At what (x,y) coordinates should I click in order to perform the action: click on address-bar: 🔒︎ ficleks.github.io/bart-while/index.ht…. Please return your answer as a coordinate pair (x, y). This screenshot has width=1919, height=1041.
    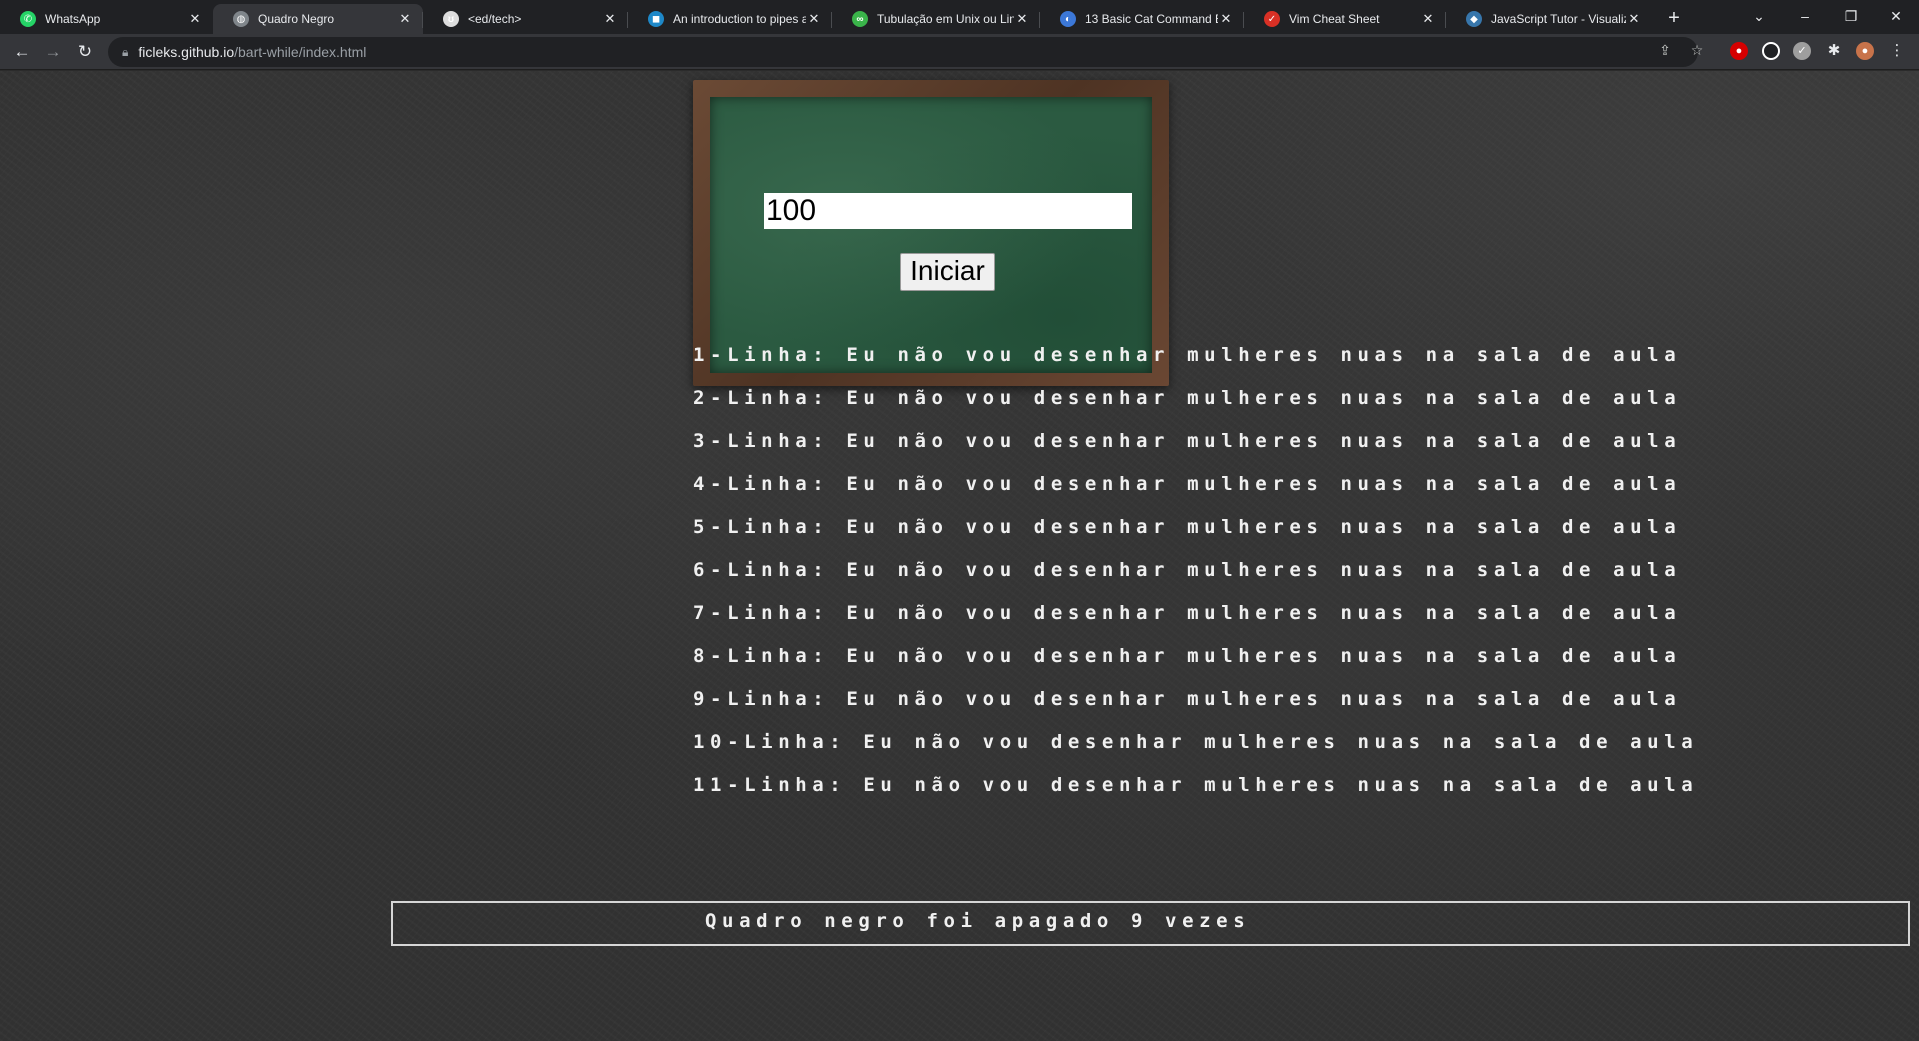
    Looking at the image, I should click on (903, 52).